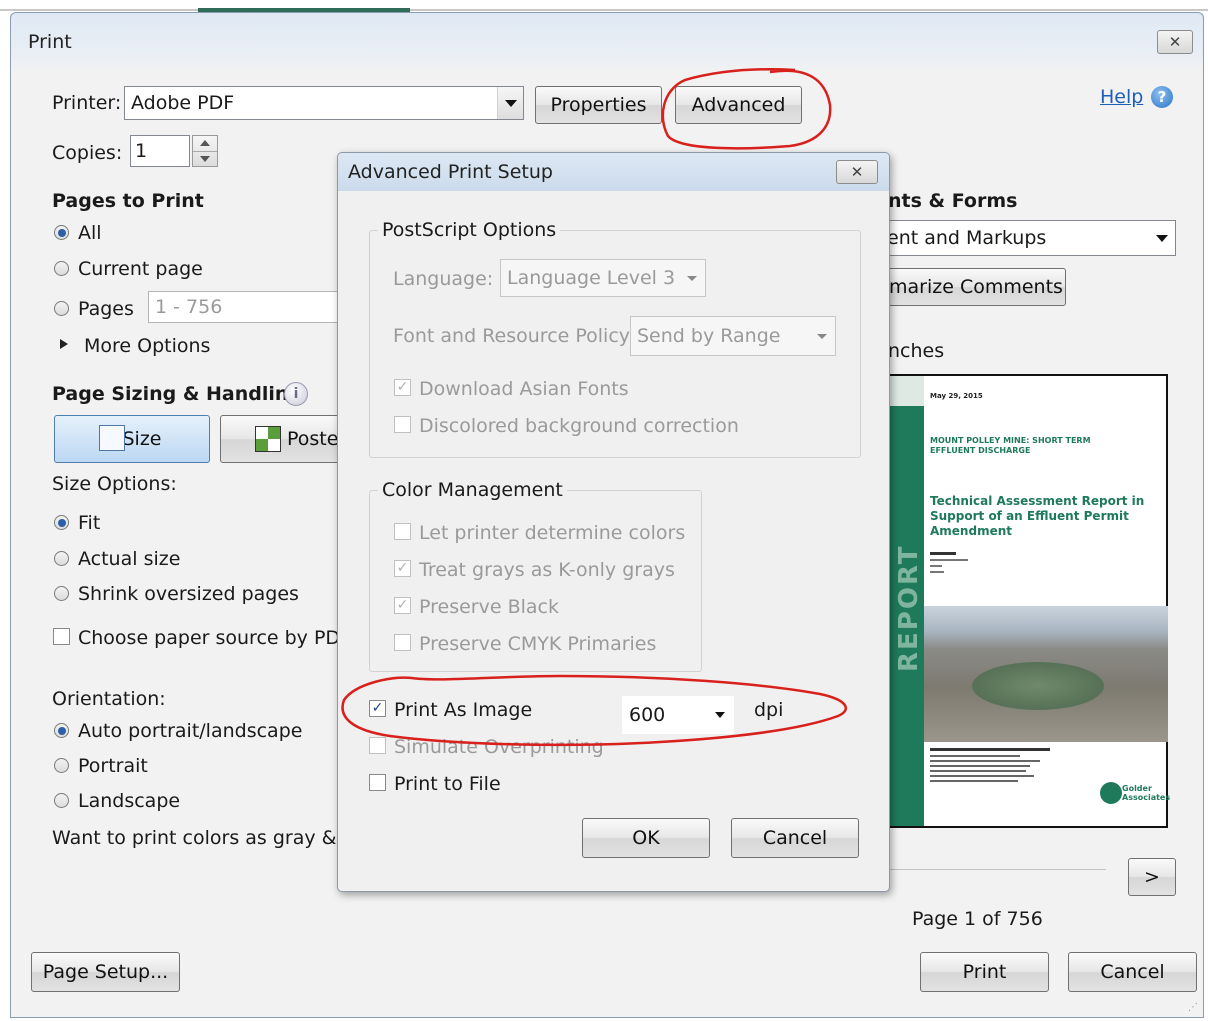 Image resolution: width=1208 pixels, height=1021 pixels. Describe the element at coordinates (61, 522) in the screenshot. I see `radio-fit` at that location.